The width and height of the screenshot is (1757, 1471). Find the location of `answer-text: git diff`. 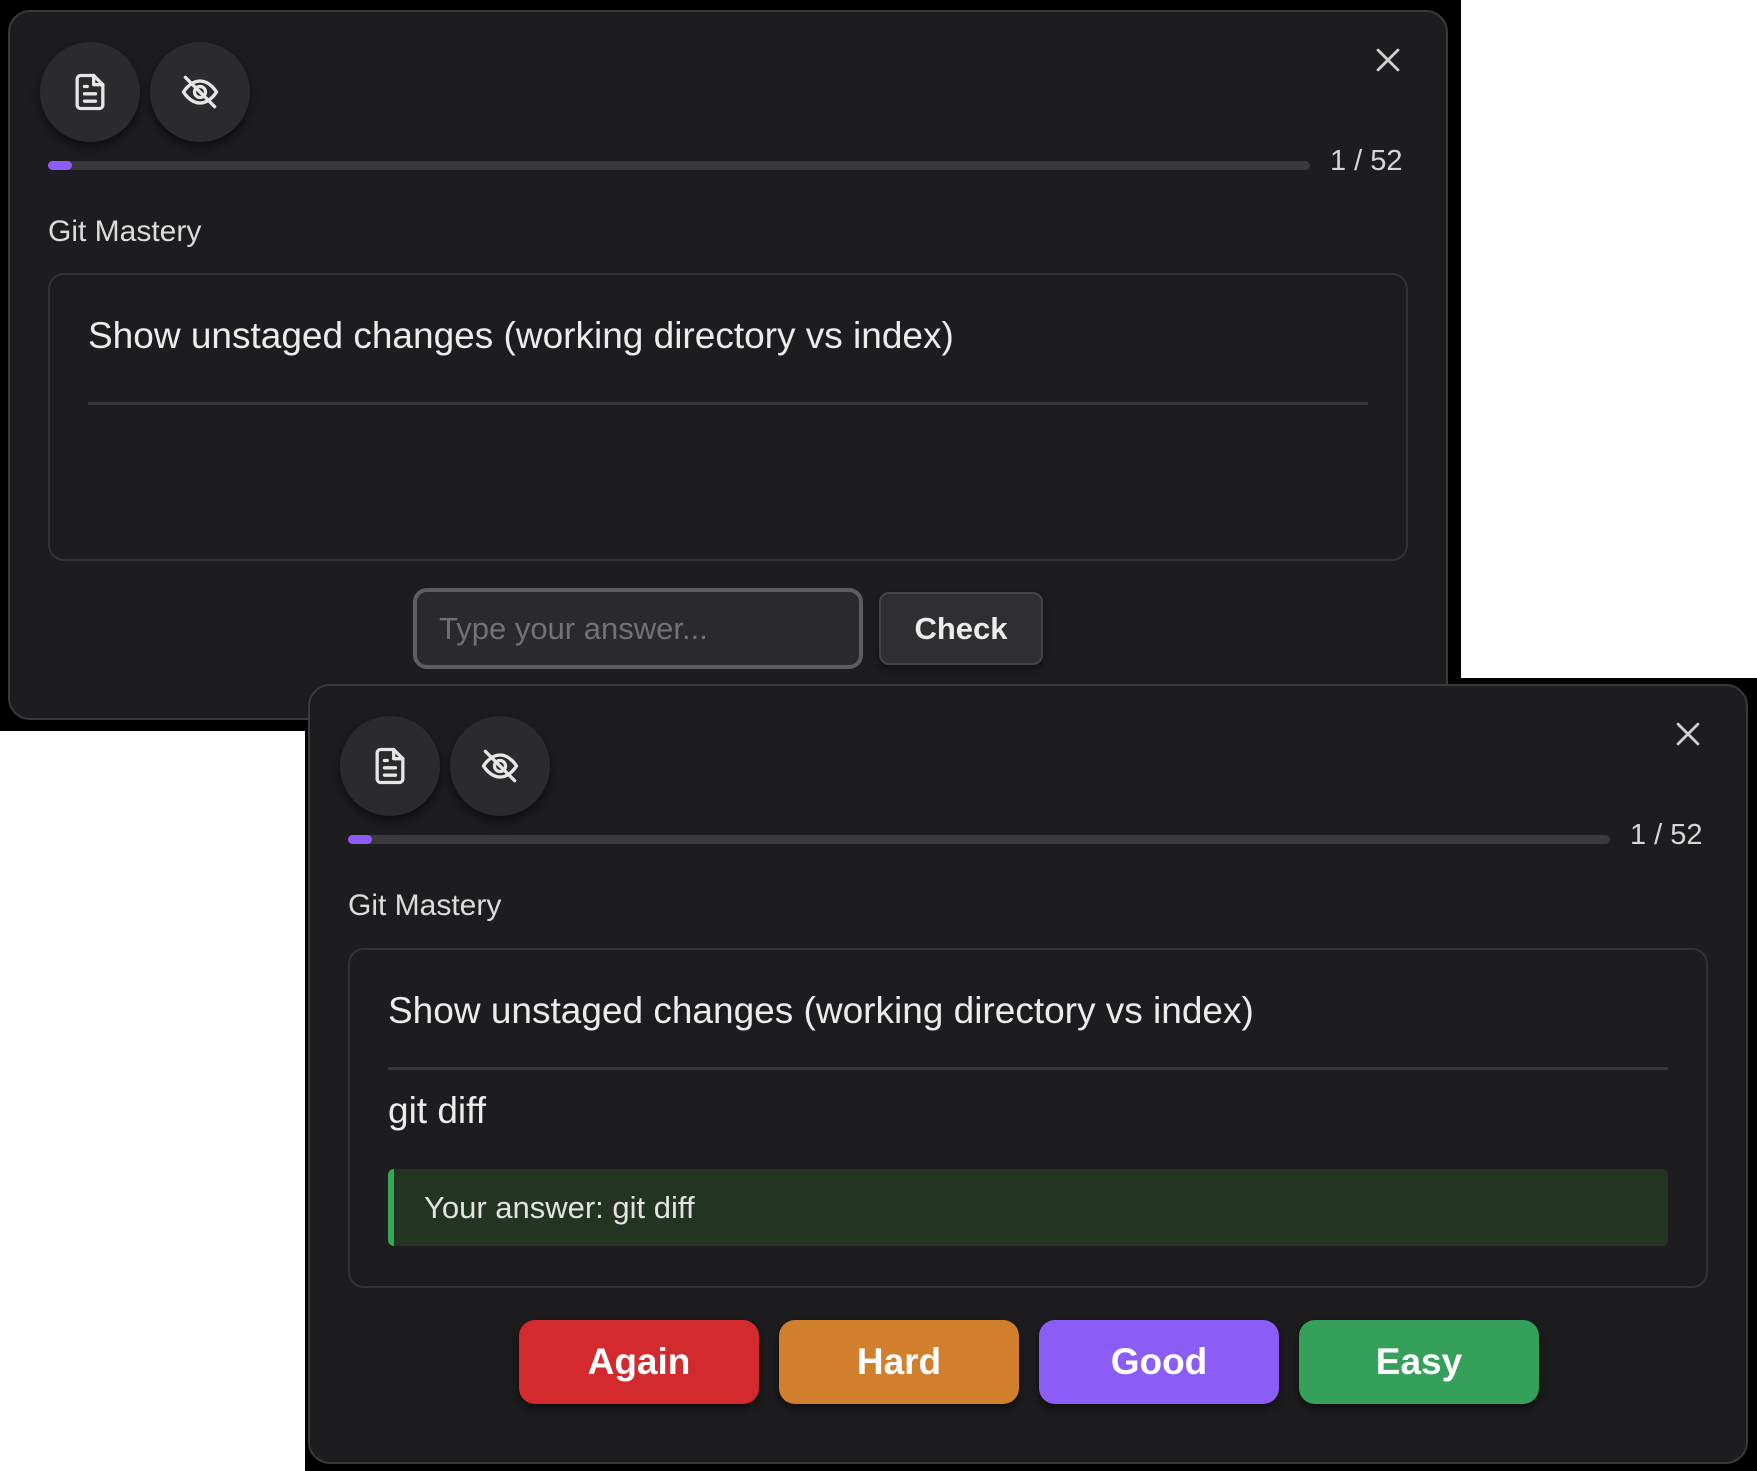

answer-text: git diff is located at coordinates (437, 1110).